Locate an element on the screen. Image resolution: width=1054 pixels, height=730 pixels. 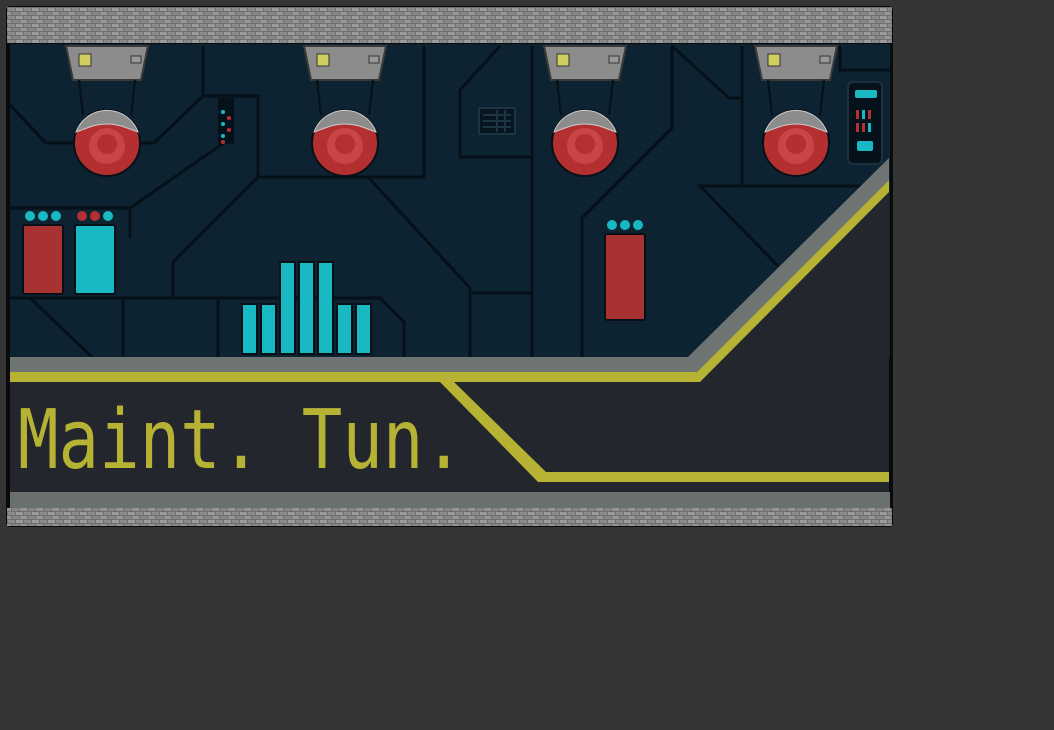
red-tank is located at coordinates (43, 259).